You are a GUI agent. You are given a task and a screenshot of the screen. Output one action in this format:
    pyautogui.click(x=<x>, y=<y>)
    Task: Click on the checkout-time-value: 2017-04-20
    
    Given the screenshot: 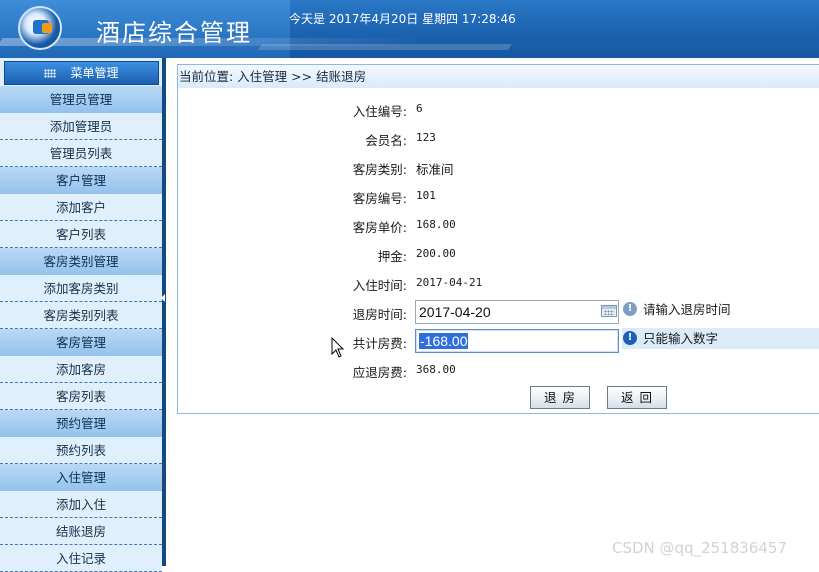 What is the action you would take?
    pyautogui.click(x=455, y=312)
    